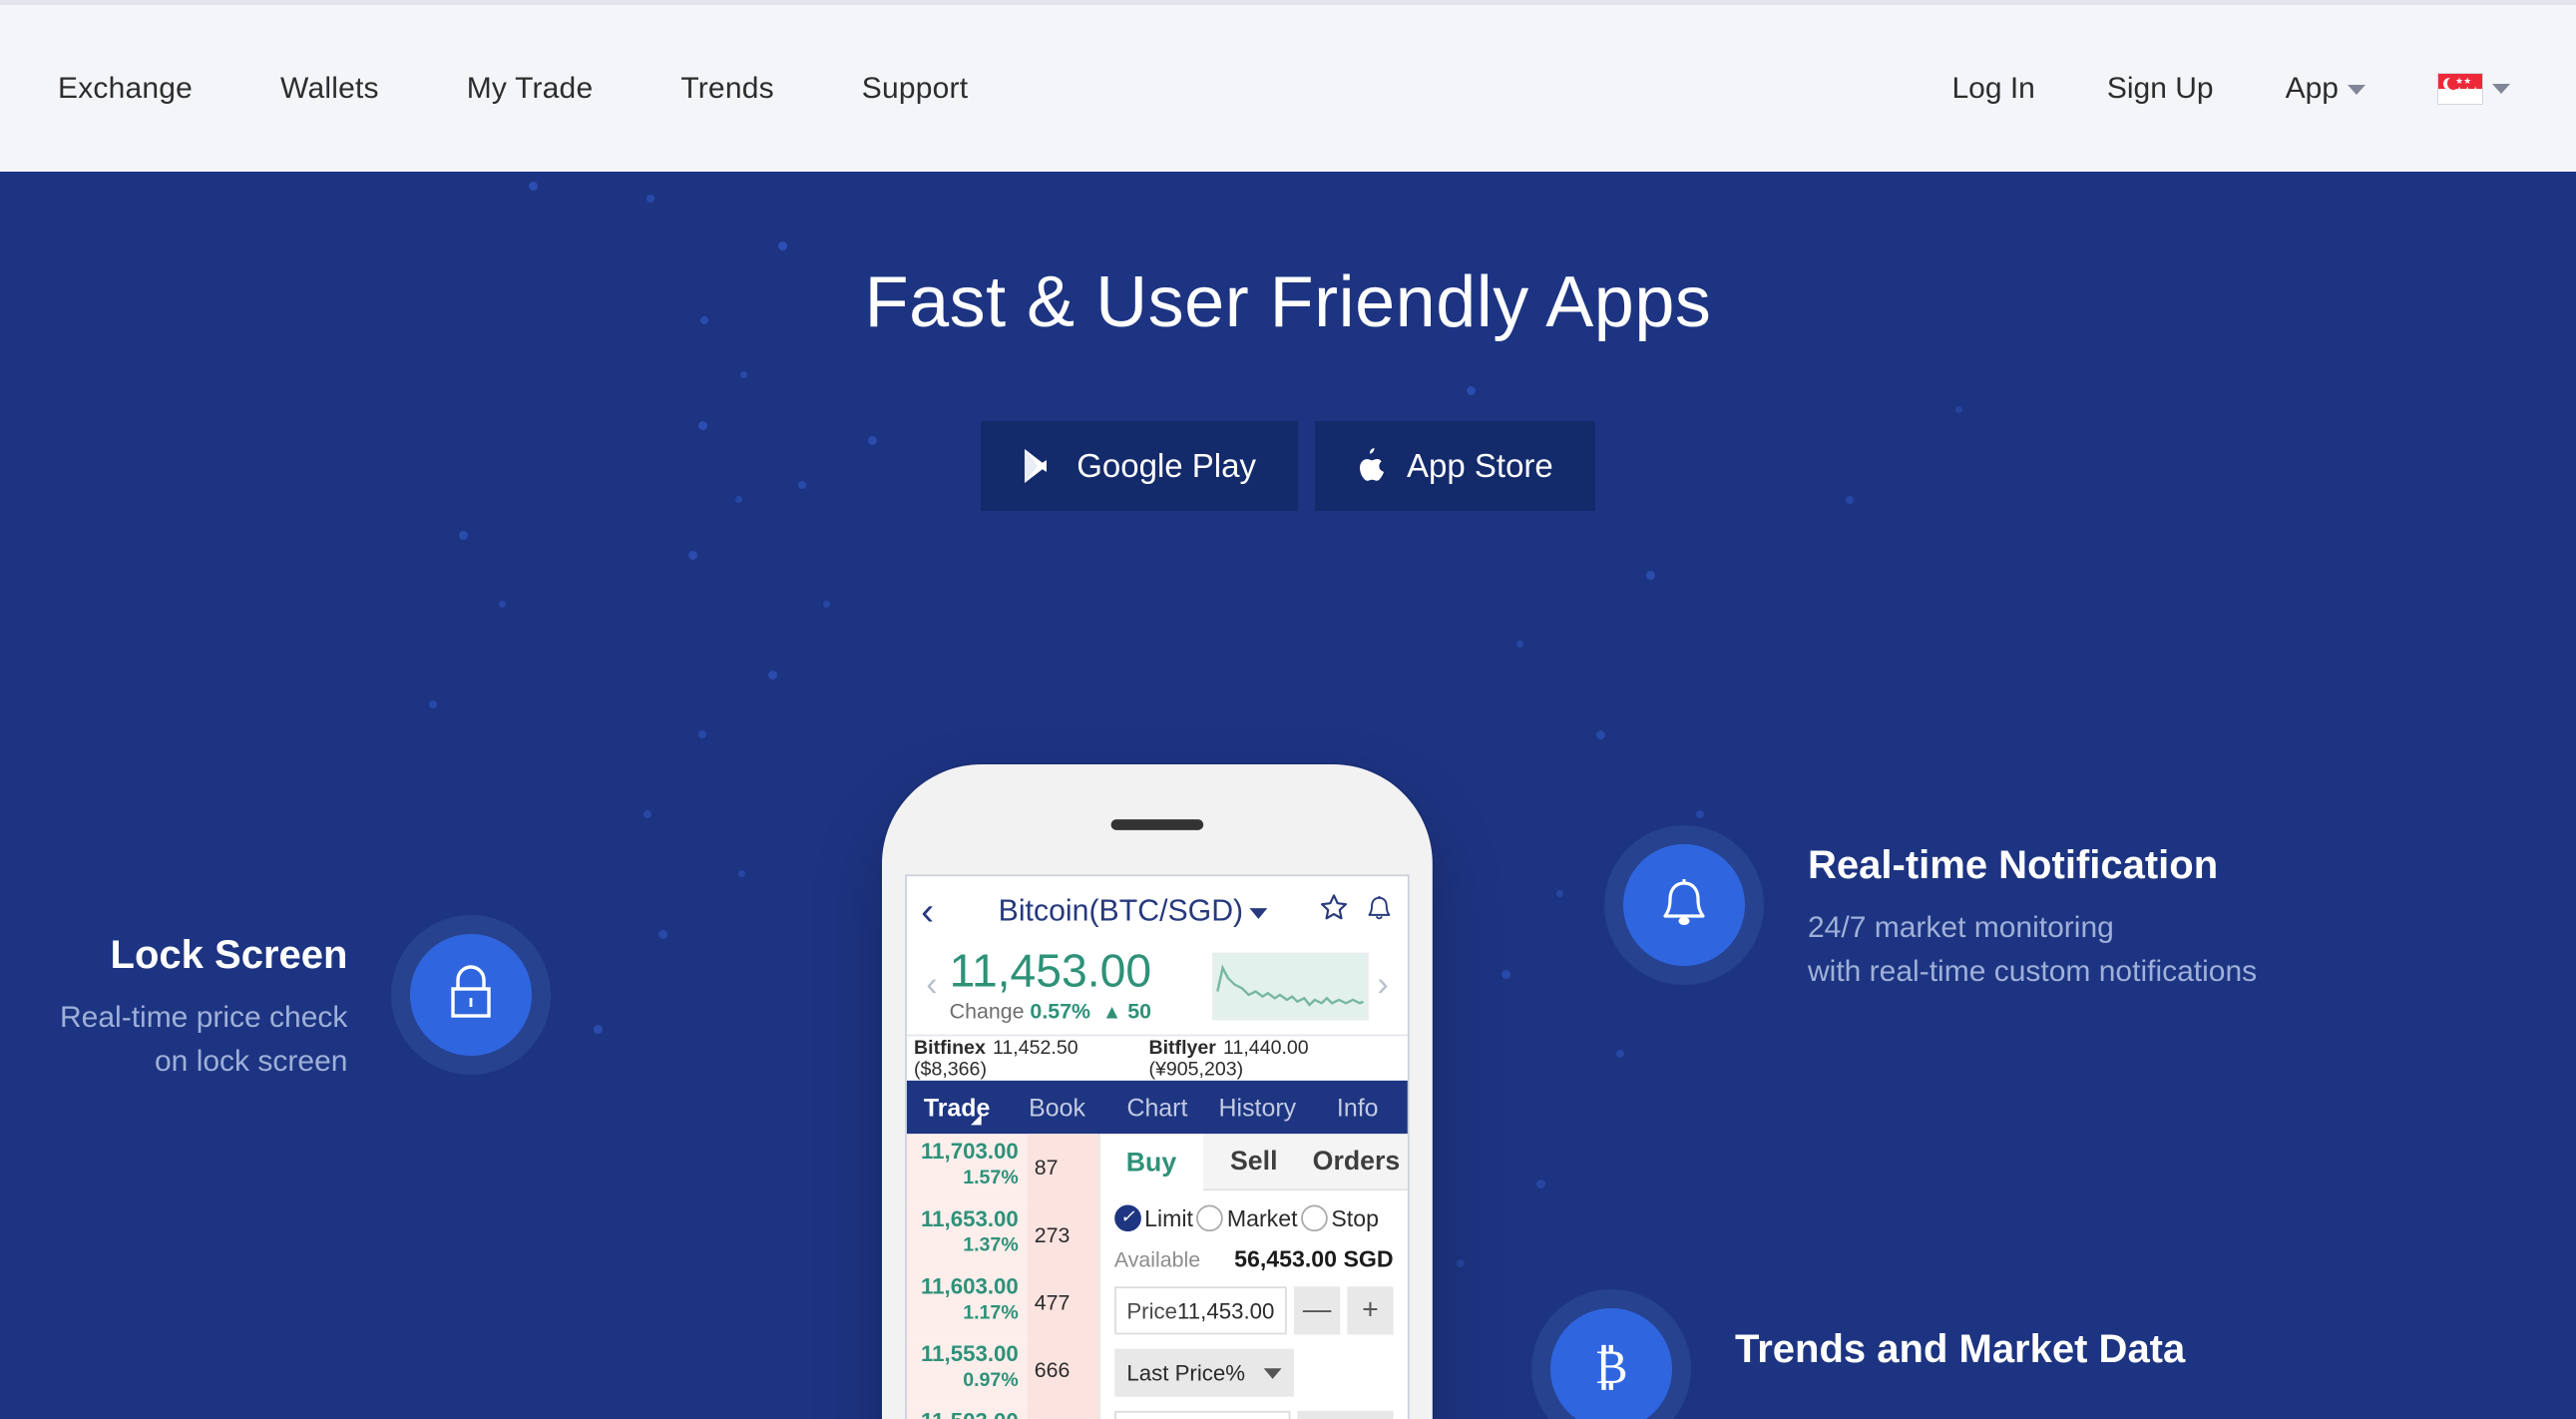  What do you see at coordinates (1121, 910) in the screenshot?
I see `pair-name-label: Bitcoin(BTC/SGD)` at bounding box center [1121, 910].